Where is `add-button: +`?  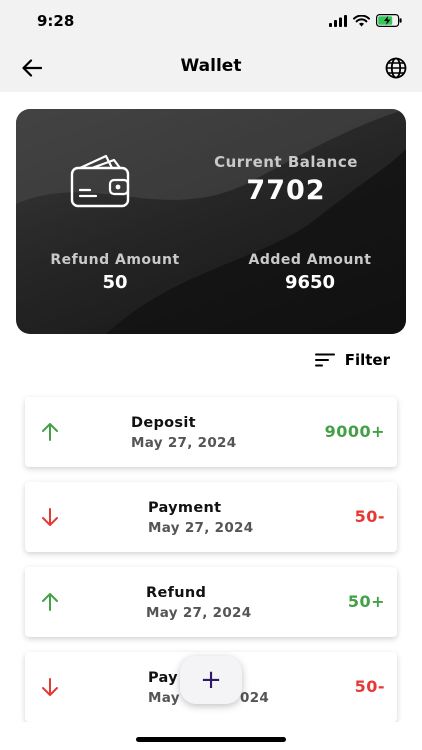
add-button: + is located at coordinates (211, 680).